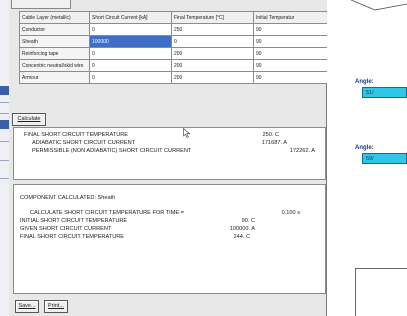  What do you see at coordinates (130, 41) in the screenshot?
I see `current-cell-selected: 100000` at bounding box center [130, 41].